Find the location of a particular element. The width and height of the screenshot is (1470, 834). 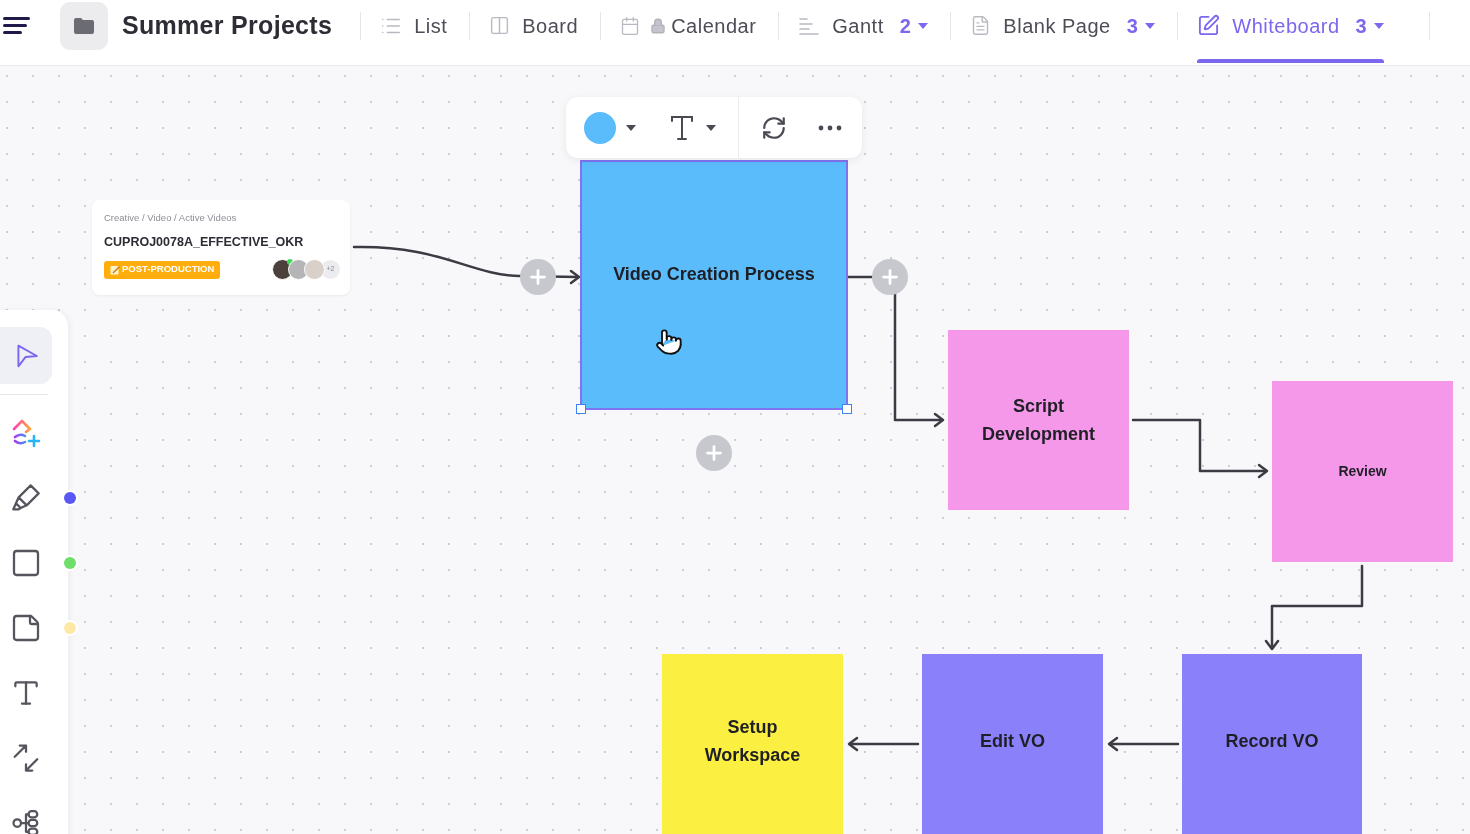

view-tab: List is located at coordinates (414, 32).